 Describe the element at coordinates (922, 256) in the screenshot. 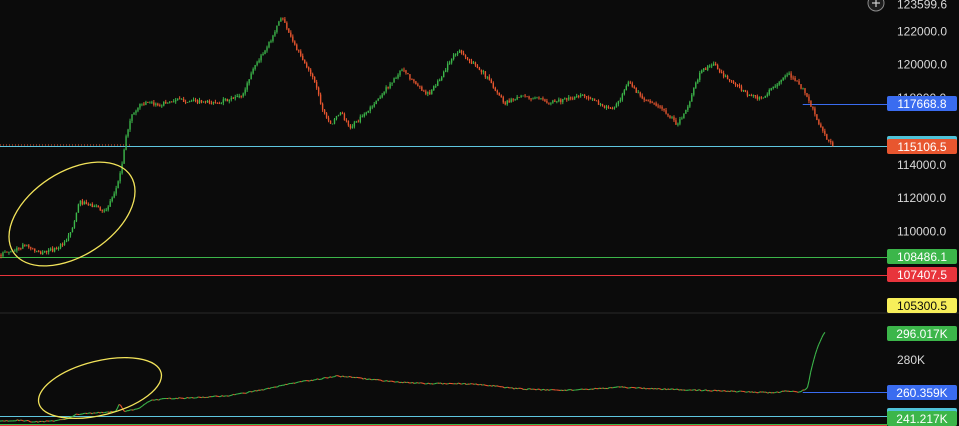

I see `price-price-badge-3: 108486.1` at that location.